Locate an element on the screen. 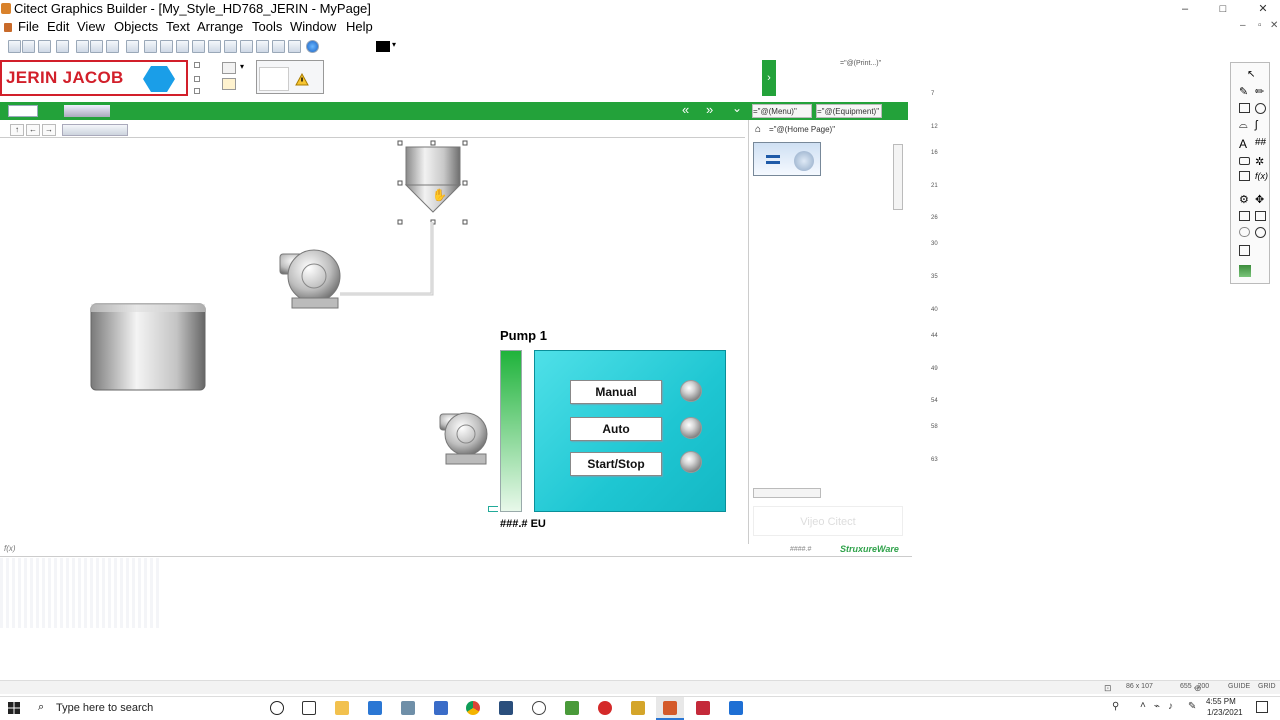  chrome-icon is located at coordinates (473, 708).